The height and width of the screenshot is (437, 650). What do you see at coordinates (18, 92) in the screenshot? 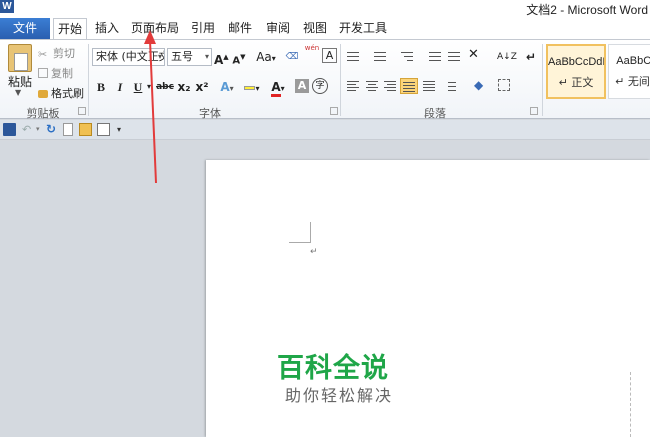
I see `paste-dropdown-icon: ▼` at bounding box center [18, 92].